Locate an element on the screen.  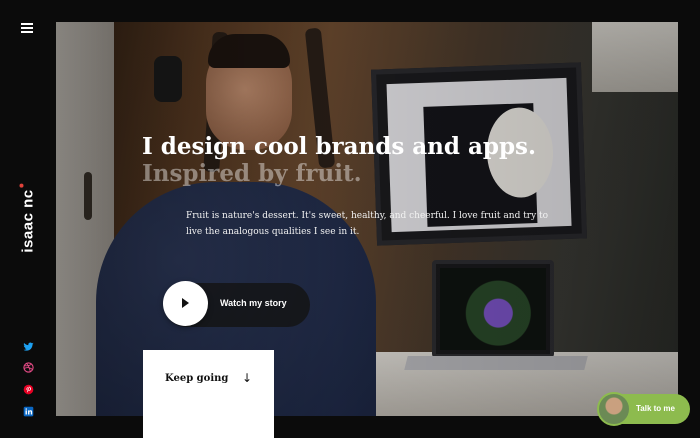
site-logo: isaac nc is located at coordinates (28, 218).